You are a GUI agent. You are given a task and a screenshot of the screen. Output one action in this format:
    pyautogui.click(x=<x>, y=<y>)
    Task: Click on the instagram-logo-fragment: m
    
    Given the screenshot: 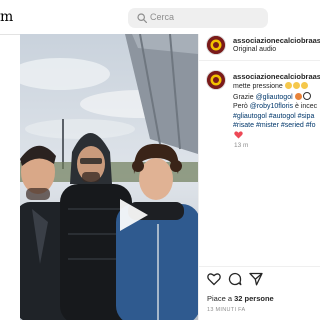 What is the action you would take?
    pyautogui.click(x=6, y=17)
    